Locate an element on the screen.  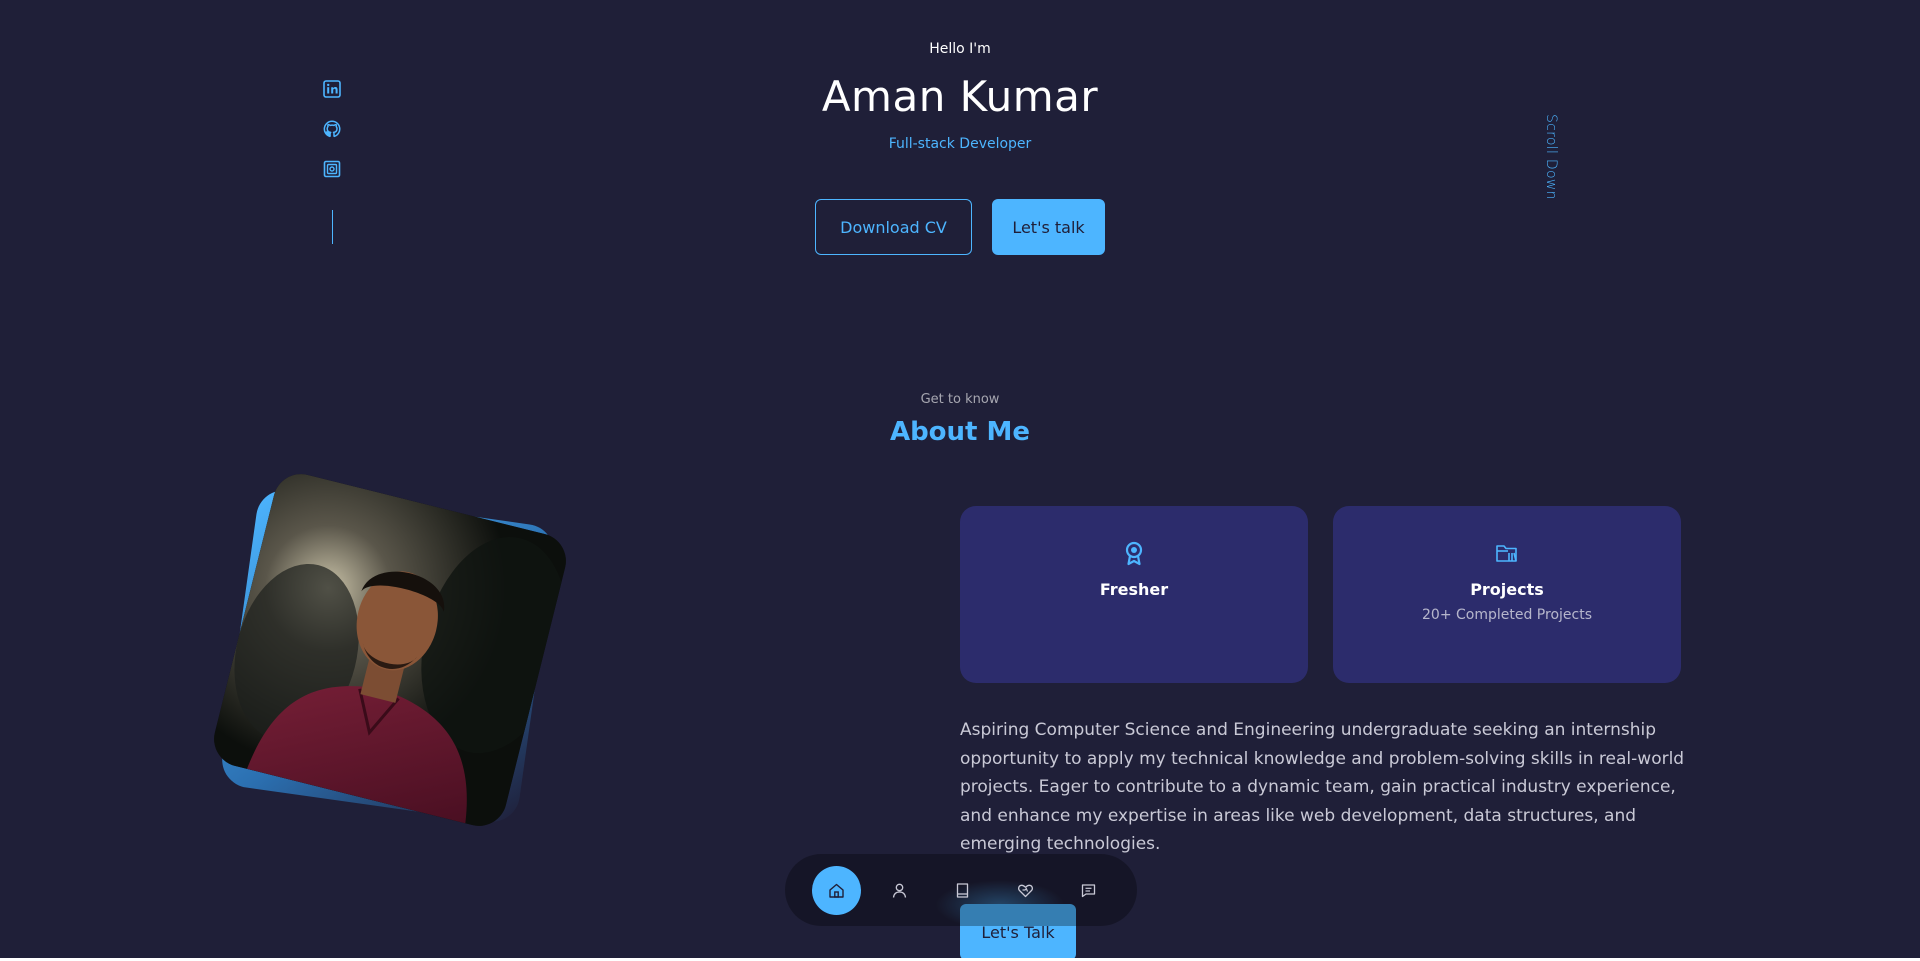
projects-card: Projects 20+ Completed Projects is located at coordinates (1507, 594).